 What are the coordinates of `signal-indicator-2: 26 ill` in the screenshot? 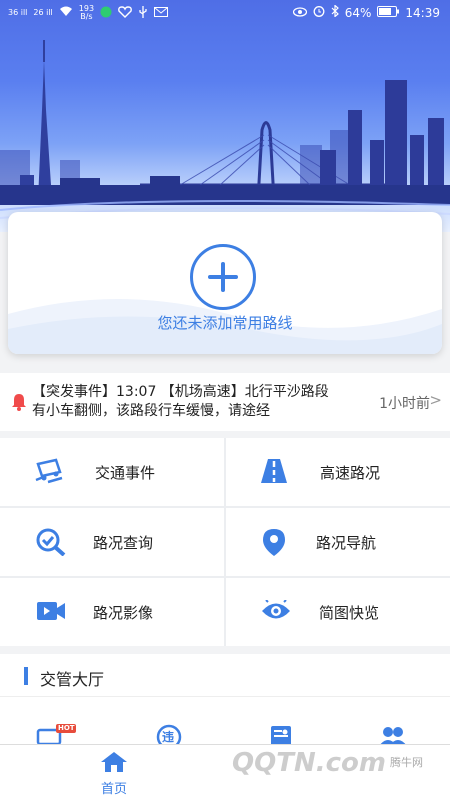 It's located at (43, 12).